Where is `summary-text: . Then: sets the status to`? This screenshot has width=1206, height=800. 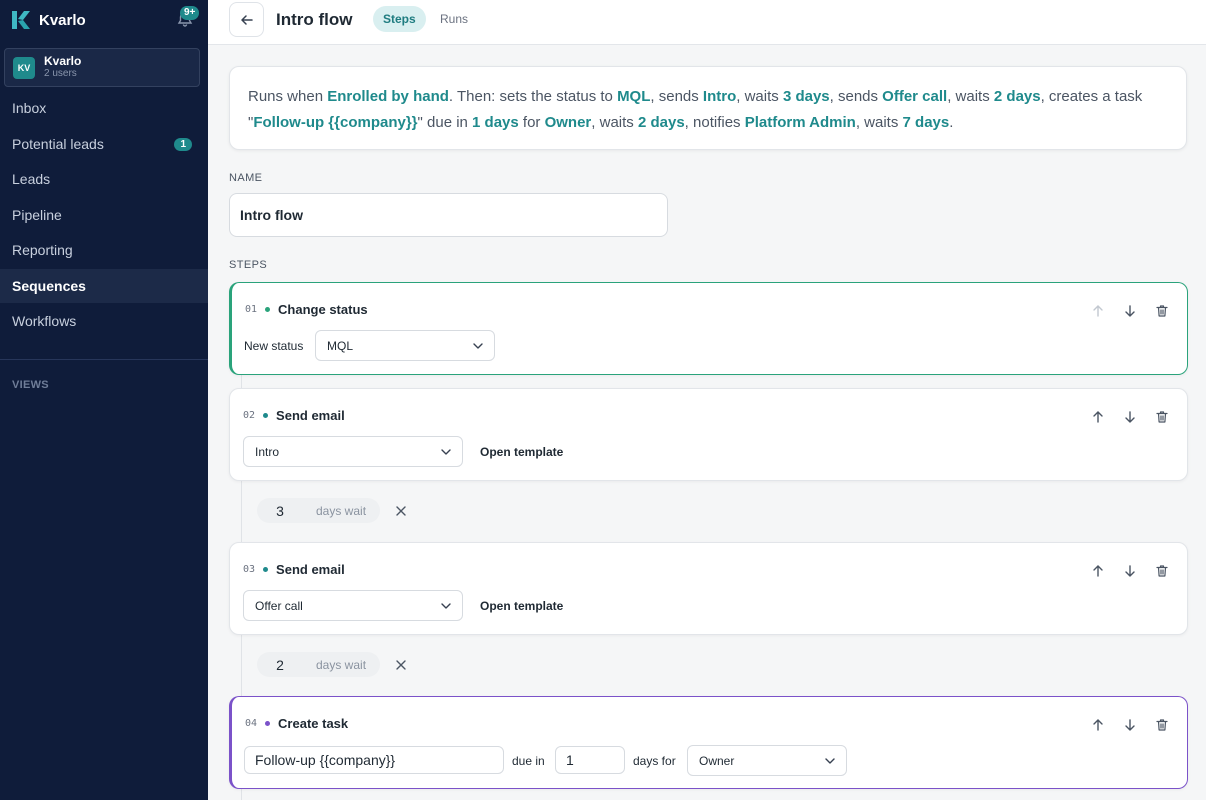 summary-text: . Then: sets the status to is located at coordinates (533, 96).